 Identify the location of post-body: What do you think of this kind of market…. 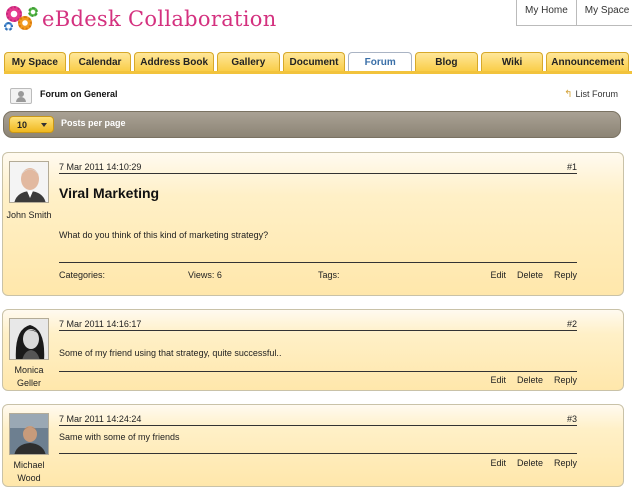
(164, 235).